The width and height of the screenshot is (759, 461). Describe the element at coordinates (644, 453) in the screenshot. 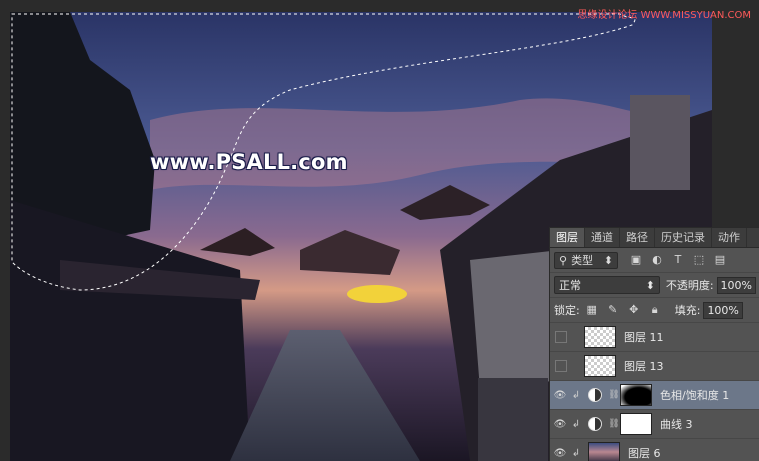

I see `layer-name: 图层 6` at that location.